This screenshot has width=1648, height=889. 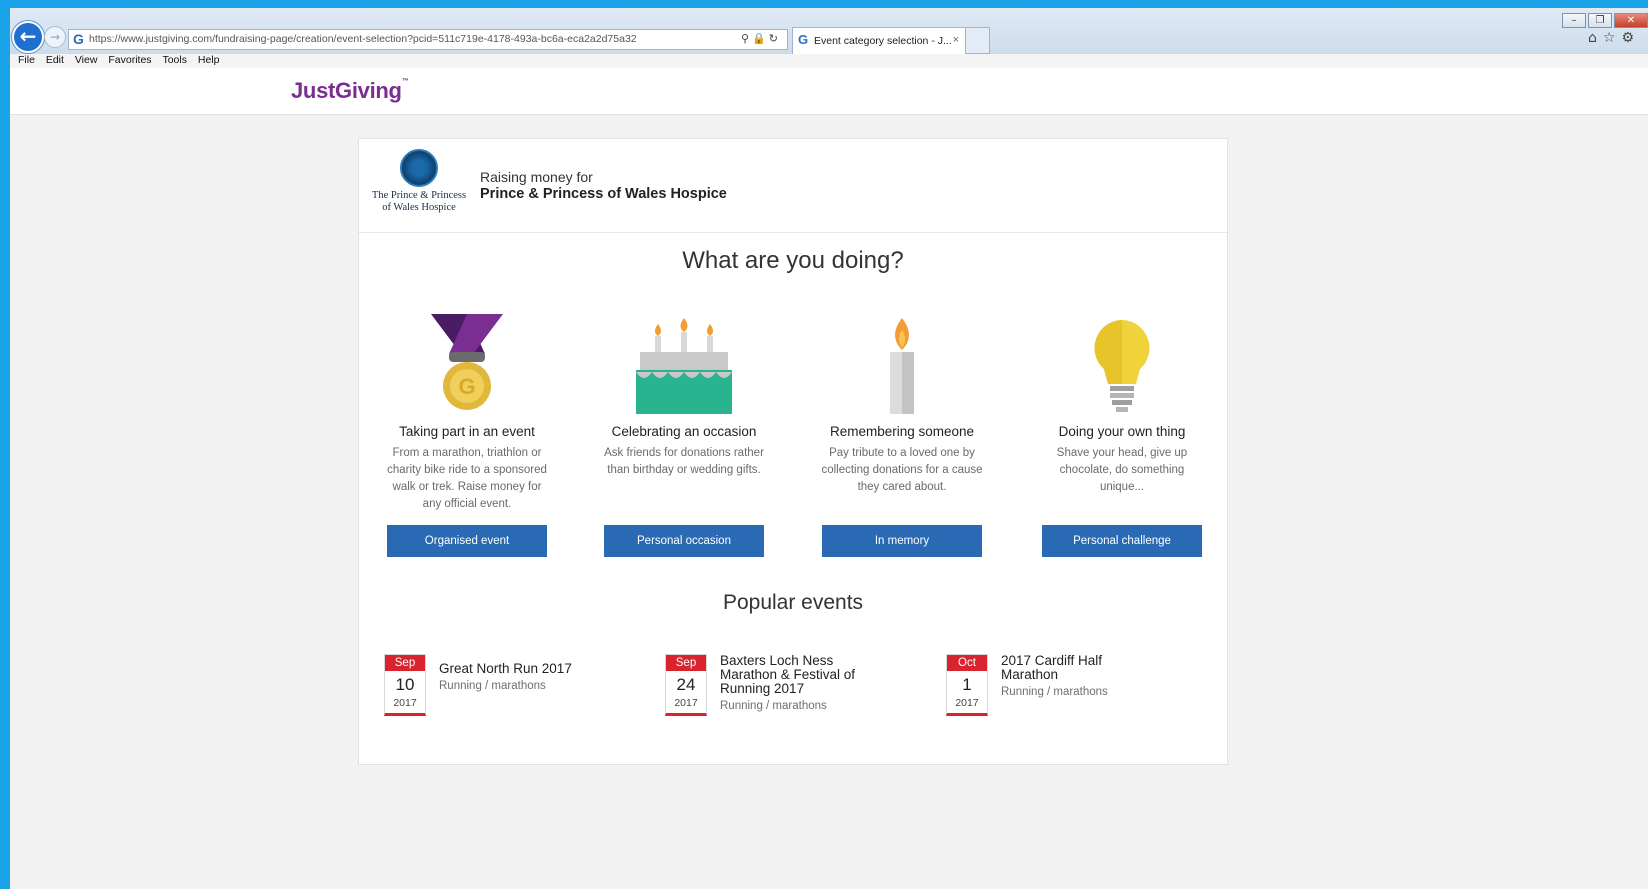 I want to click on menu-help: Help, so click(x=209, y=60).